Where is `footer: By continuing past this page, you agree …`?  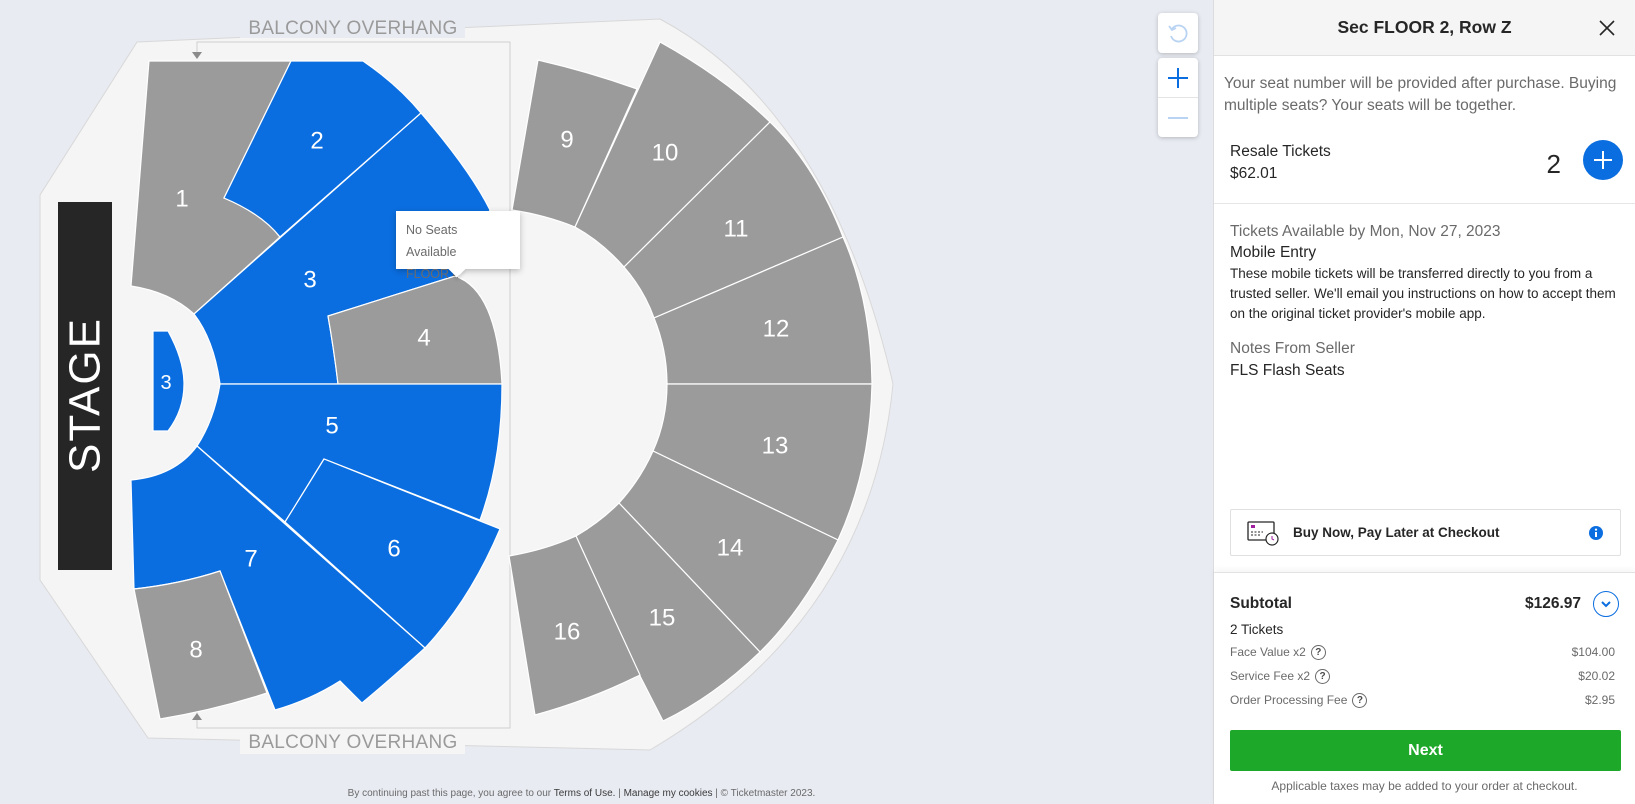 footer: By continuing past this page, you agree … is located at coordinates (581, 793).